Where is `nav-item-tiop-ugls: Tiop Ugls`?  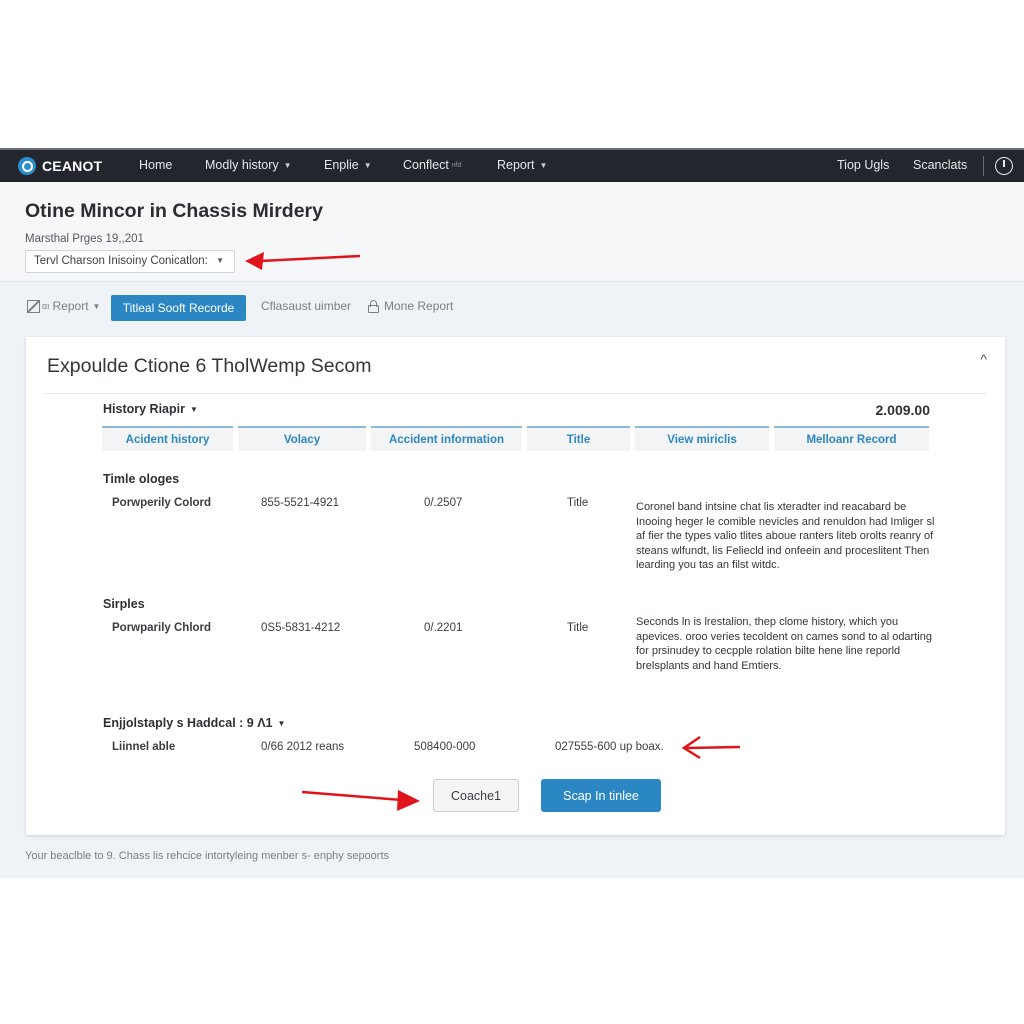 nav-item-tiop-ugls: Tiop Ugls is located at coordinates (863, 165).